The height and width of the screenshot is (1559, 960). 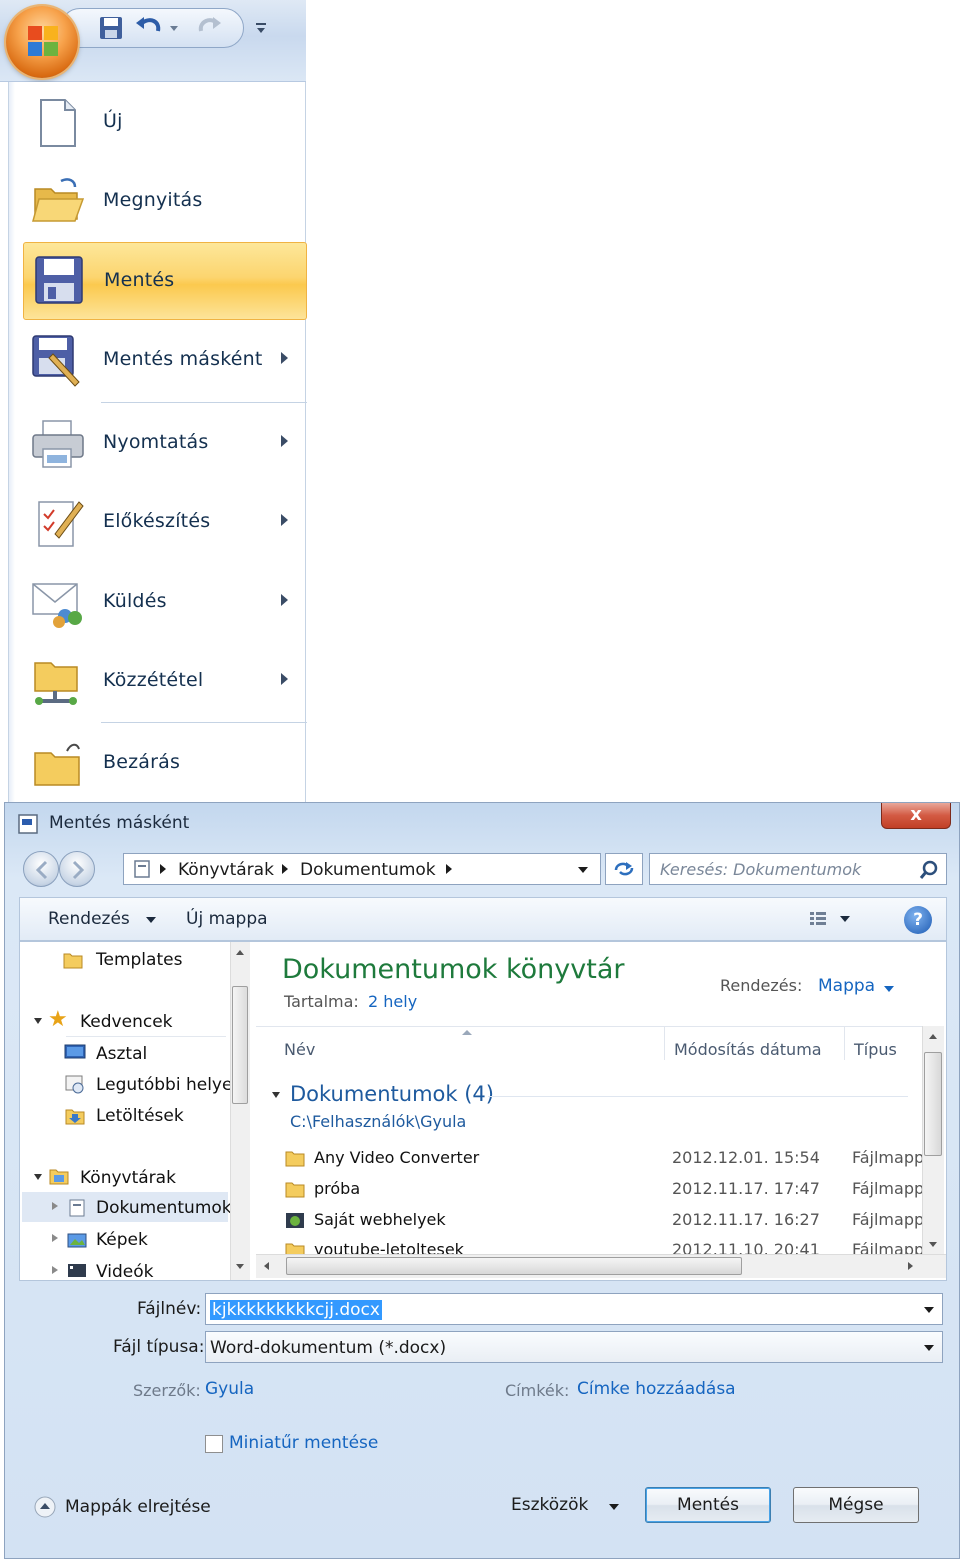 I want to click on favorites-web-icon, so click(x=295, y=1220).